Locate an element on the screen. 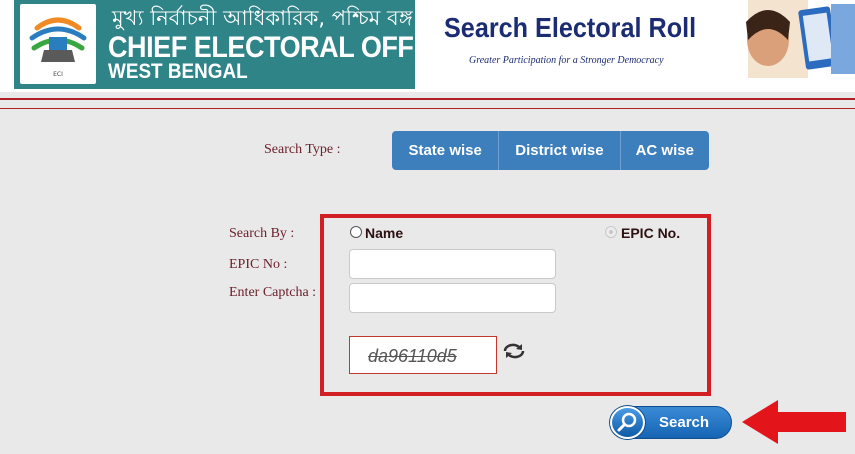 Image resolution: width=855 pixels, height=454 pixels. search-button: Search is located at coordinates (671, 422).